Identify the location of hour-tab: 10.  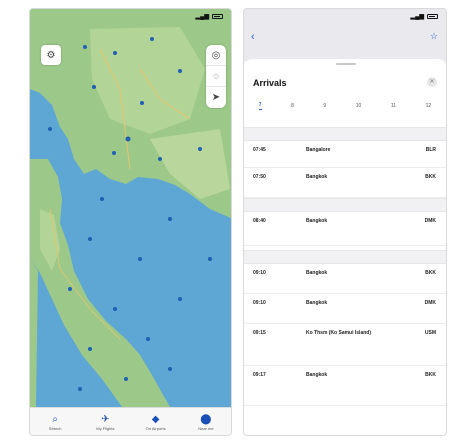
(359, 106).